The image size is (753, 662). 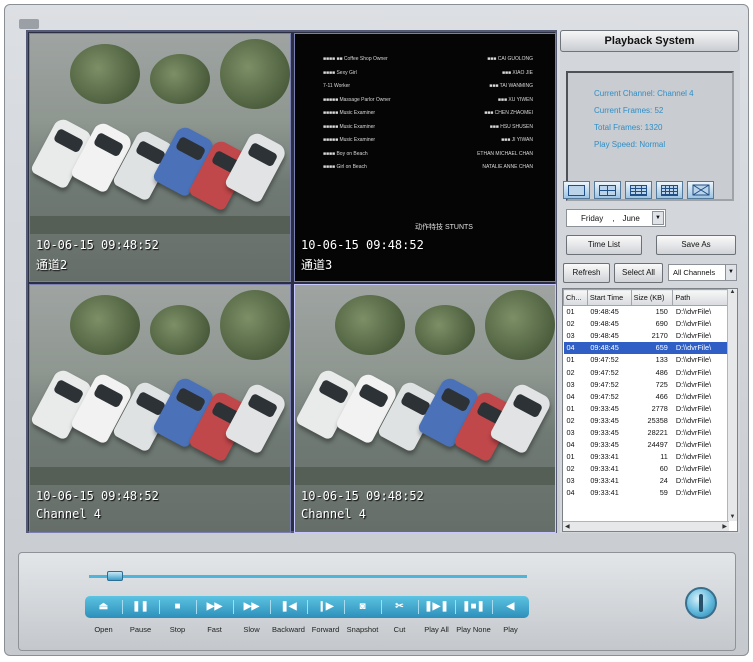 I want to click on pause-button: ❚❚, so click(x=140, y=607).